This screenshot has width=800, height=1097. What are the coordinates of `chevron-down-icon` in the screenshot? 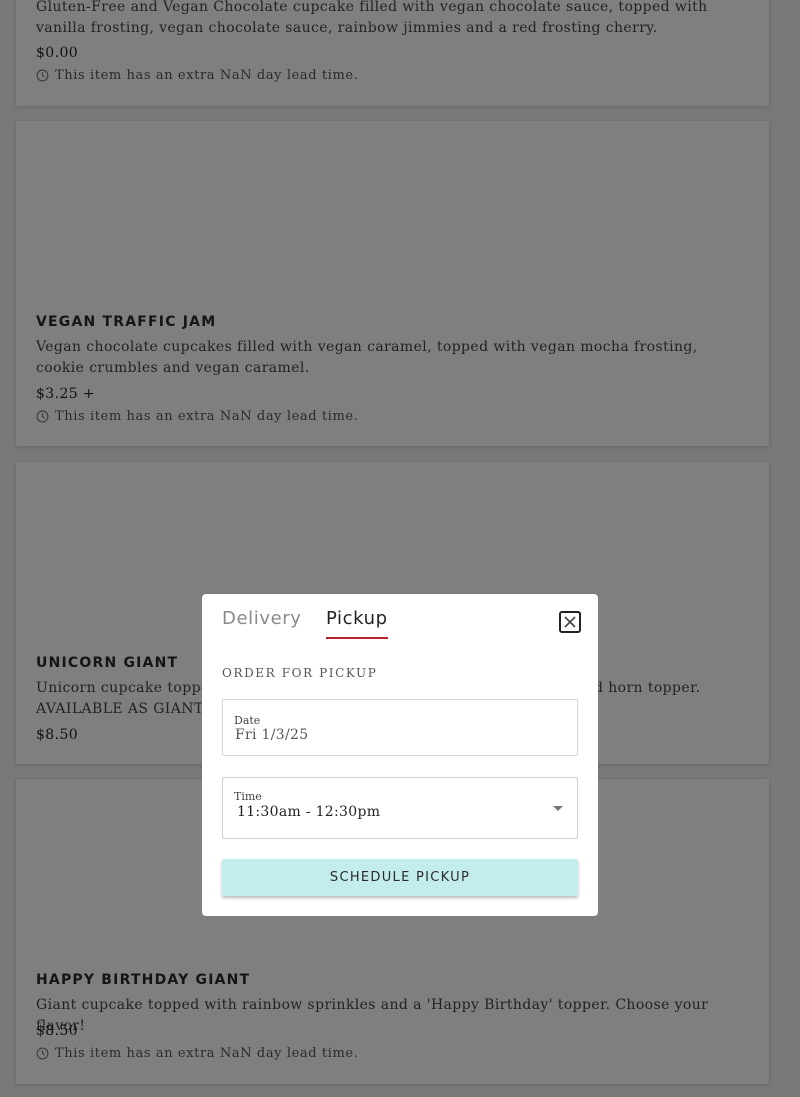 It's located at (558, 808).